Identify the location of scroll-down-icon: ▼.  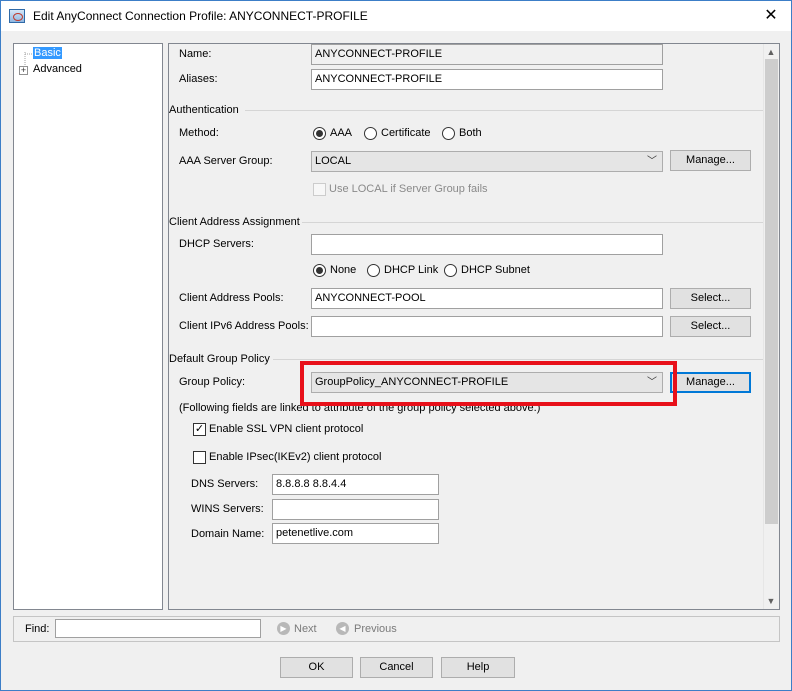
(771, 601).